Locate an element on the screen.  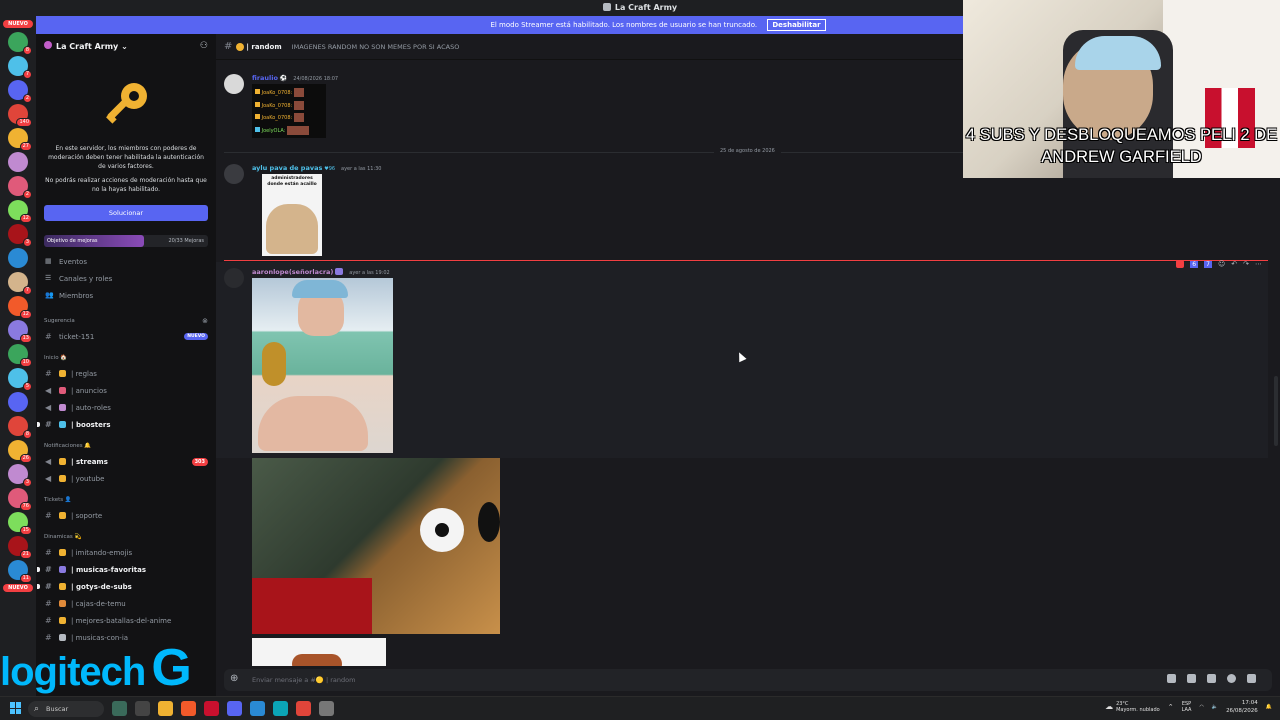
reaction-count: 6 is located at coordinates (1194, 264).